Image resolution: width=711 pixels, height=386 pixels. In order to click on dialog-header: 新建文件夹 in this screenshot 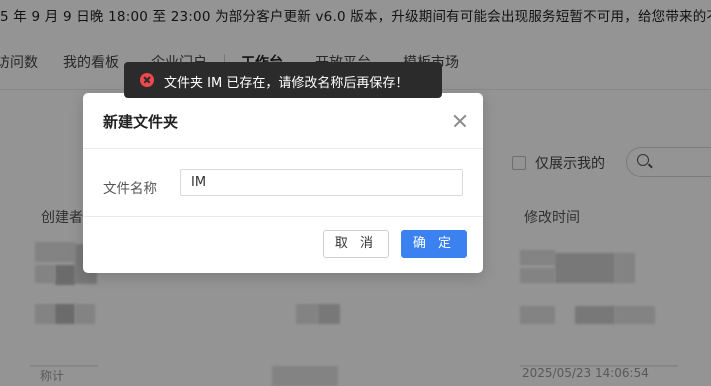, I will do `click(283, 121)`.